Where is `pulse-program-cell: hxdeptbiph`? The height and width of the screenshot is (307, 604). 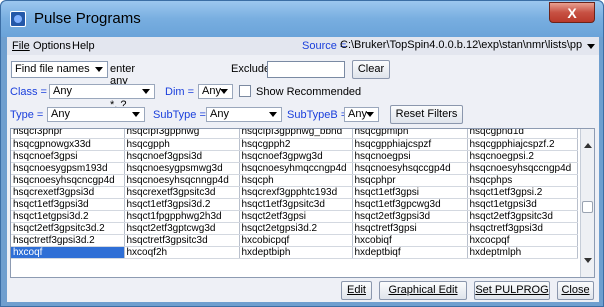 pulse-program-cell: hxdeptbiph is located at coordinates (296, 252).